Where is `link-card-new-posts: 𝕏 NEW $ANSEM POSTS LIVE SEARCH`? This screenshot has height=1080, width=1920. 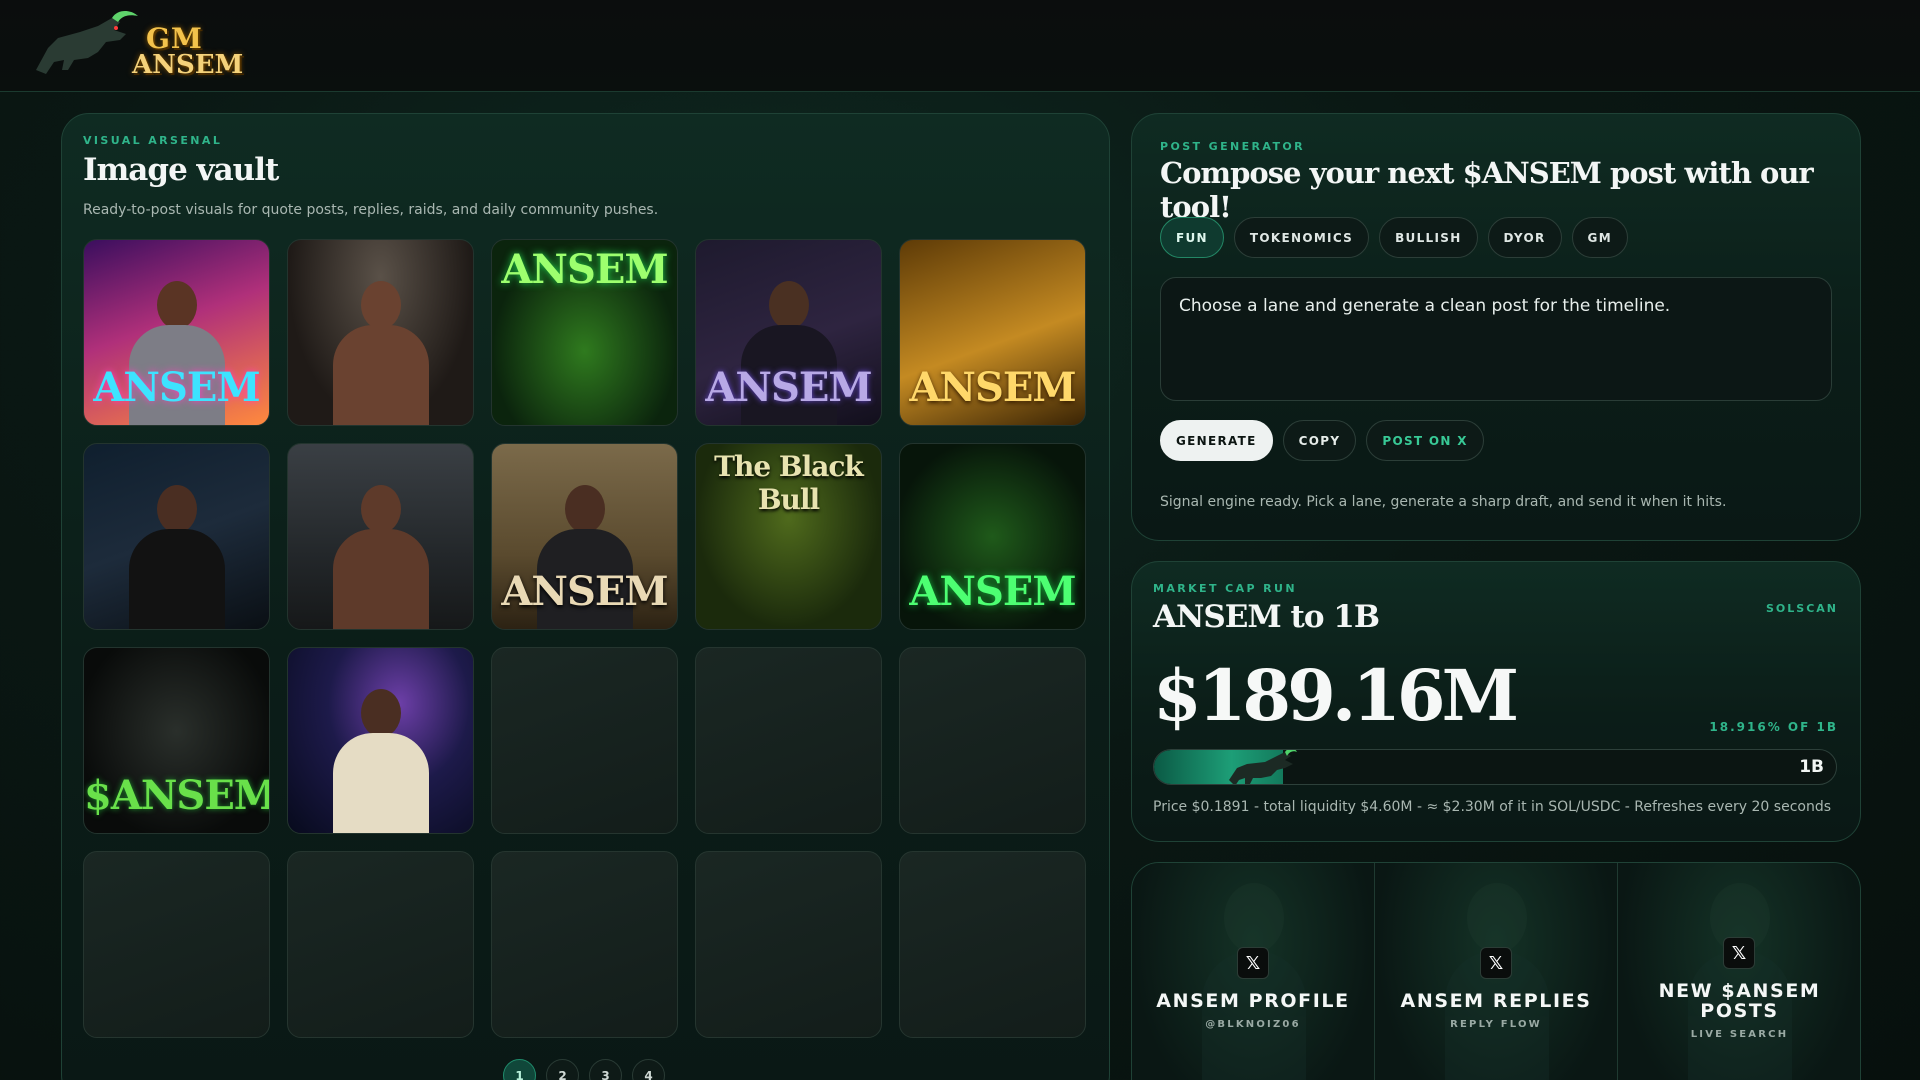 link-card-new-posts: 𝕏 NEW $ANSEM POSTS LIVE SEARCH is located at coordinates (1739, 971).